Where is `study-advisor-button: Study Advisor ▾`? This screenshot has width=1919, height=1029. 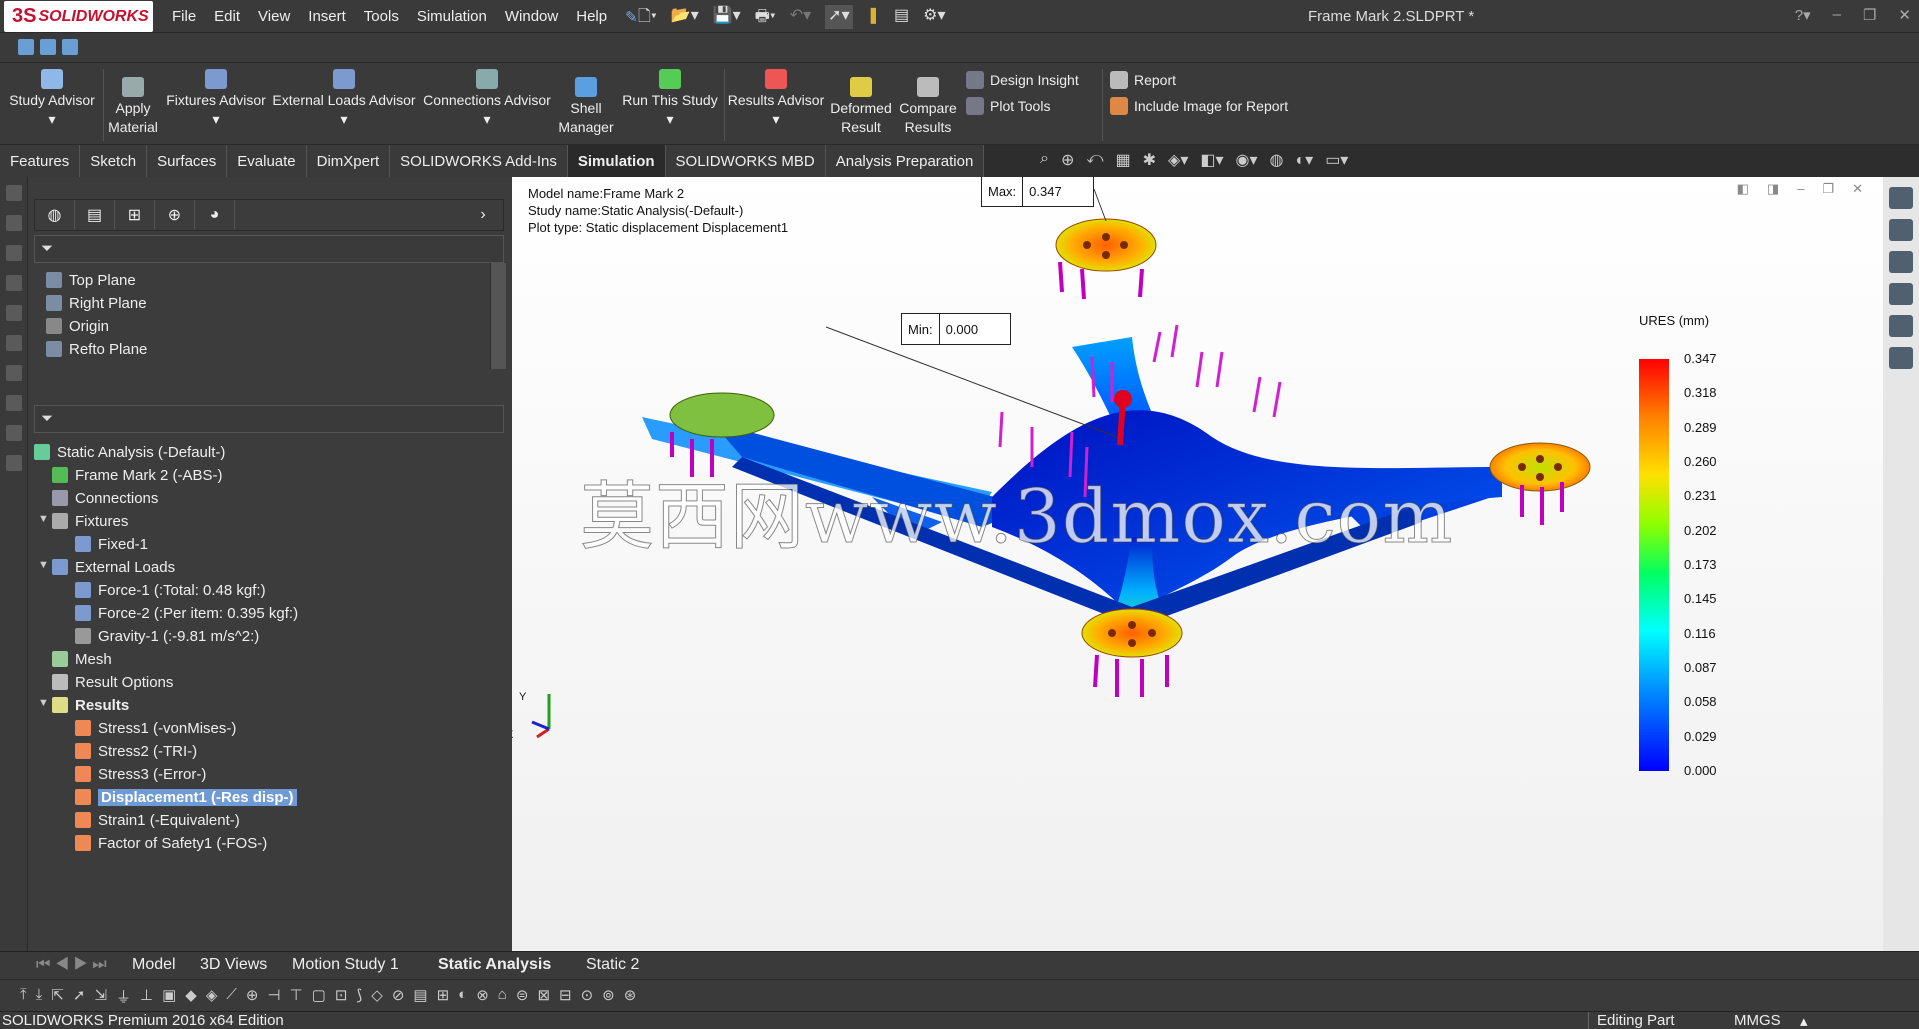 study-advisor-button: Study Advisor ▾ is located at coordinates (52, 99).